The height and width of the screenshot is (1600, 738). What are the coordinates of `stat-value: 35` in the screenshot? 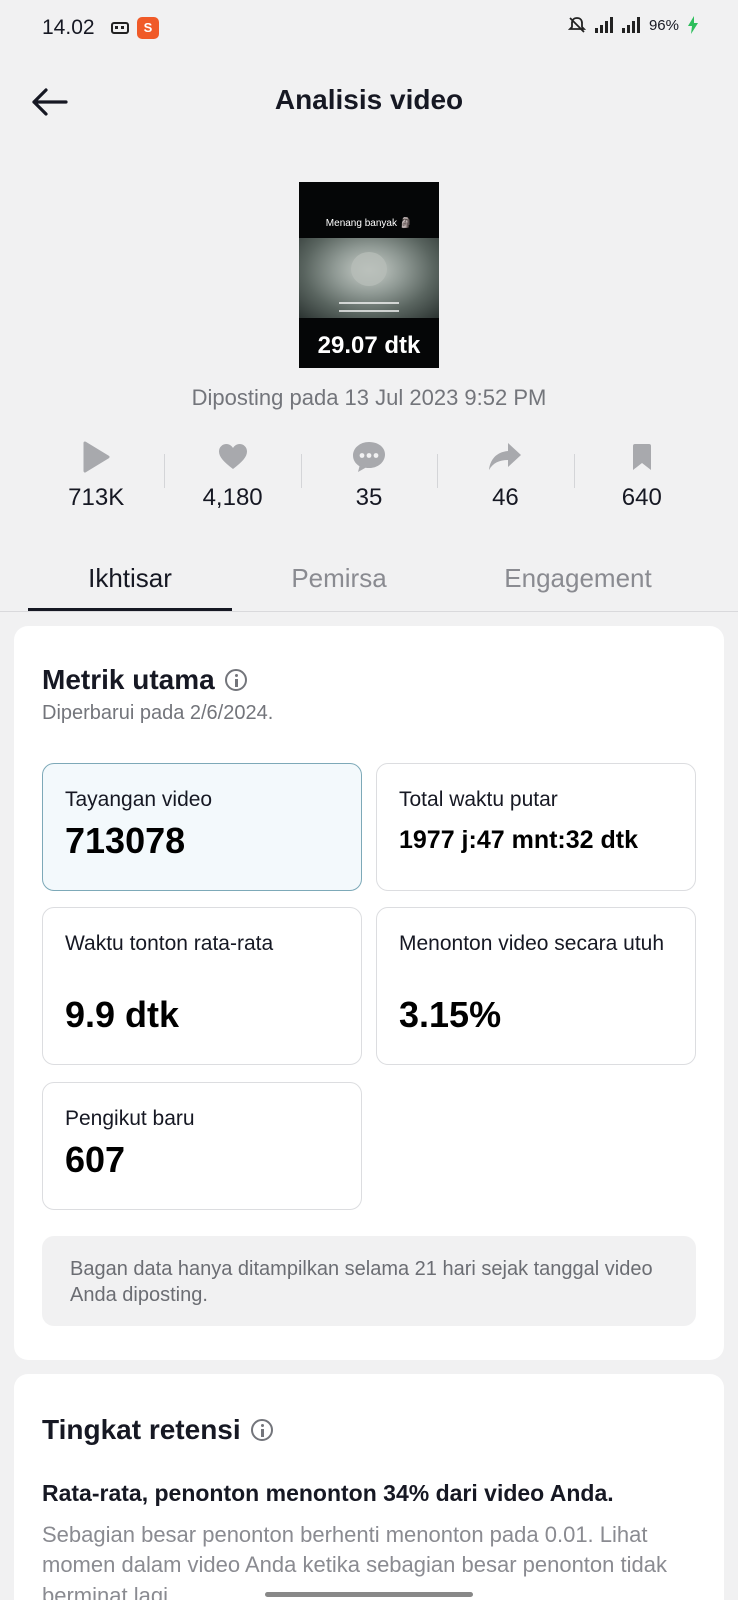 It's located at (369, 497).